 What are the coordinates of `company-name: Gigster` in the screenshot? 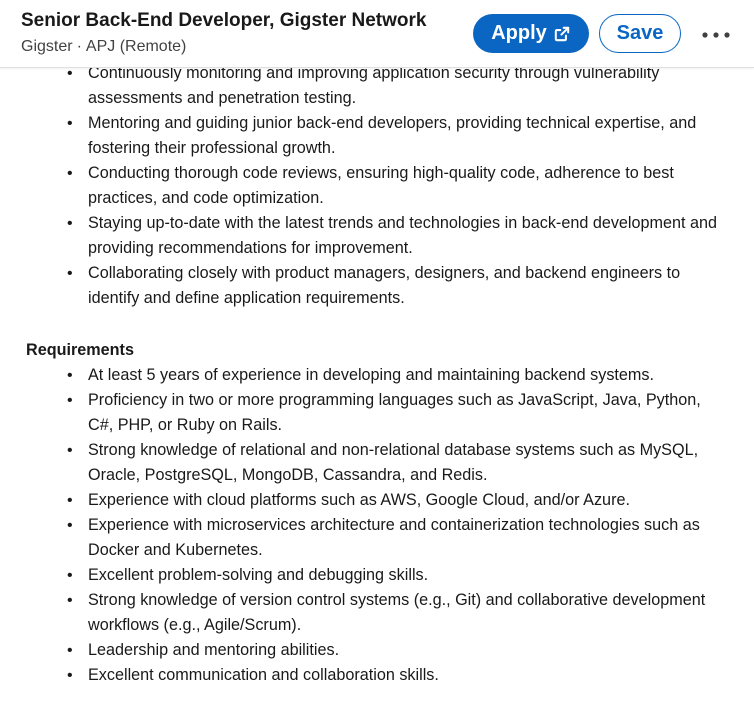 It's located at (47, 46).